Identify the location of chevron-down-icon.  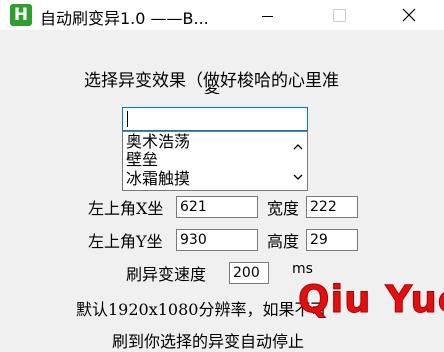
(298, 177).